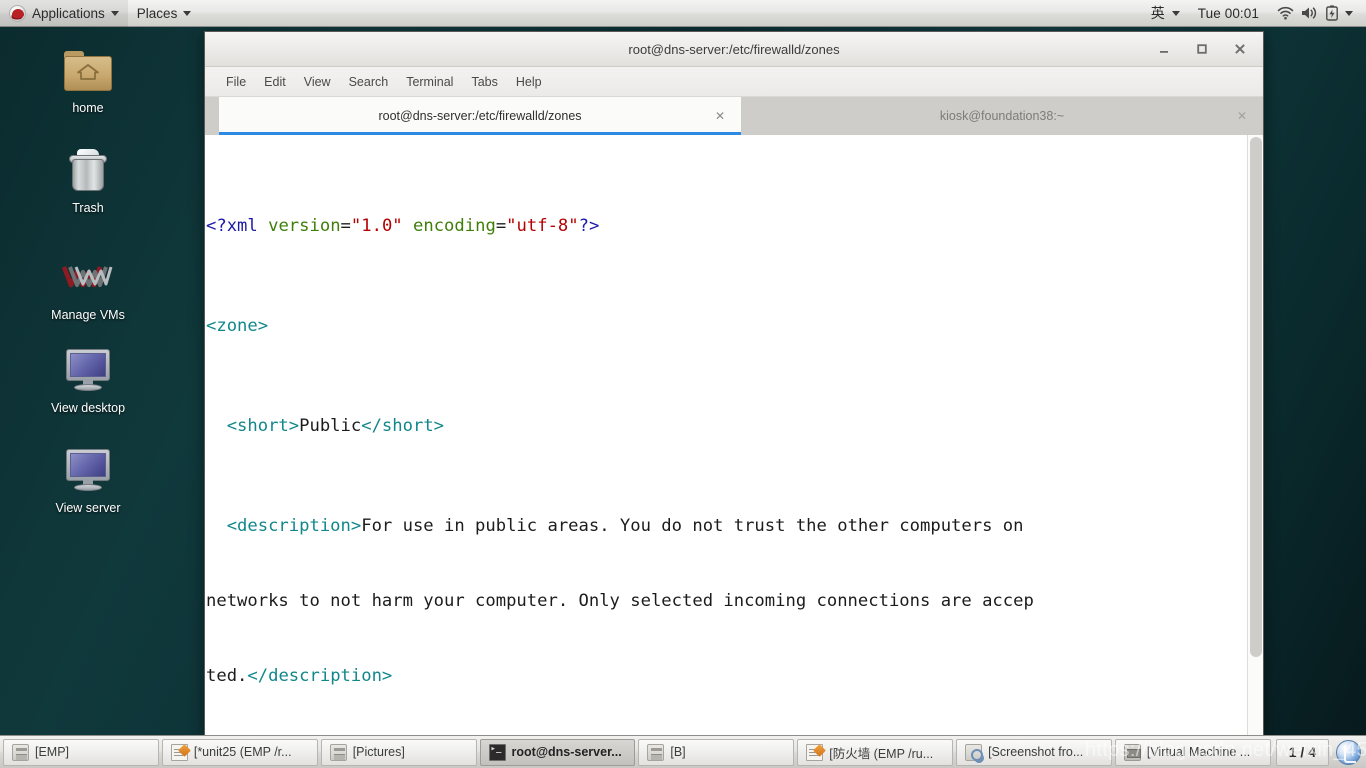  Describe the element at coordinates (88, 408) in the screenshot. I see `desktop-icon-label: View desktop` at that location.